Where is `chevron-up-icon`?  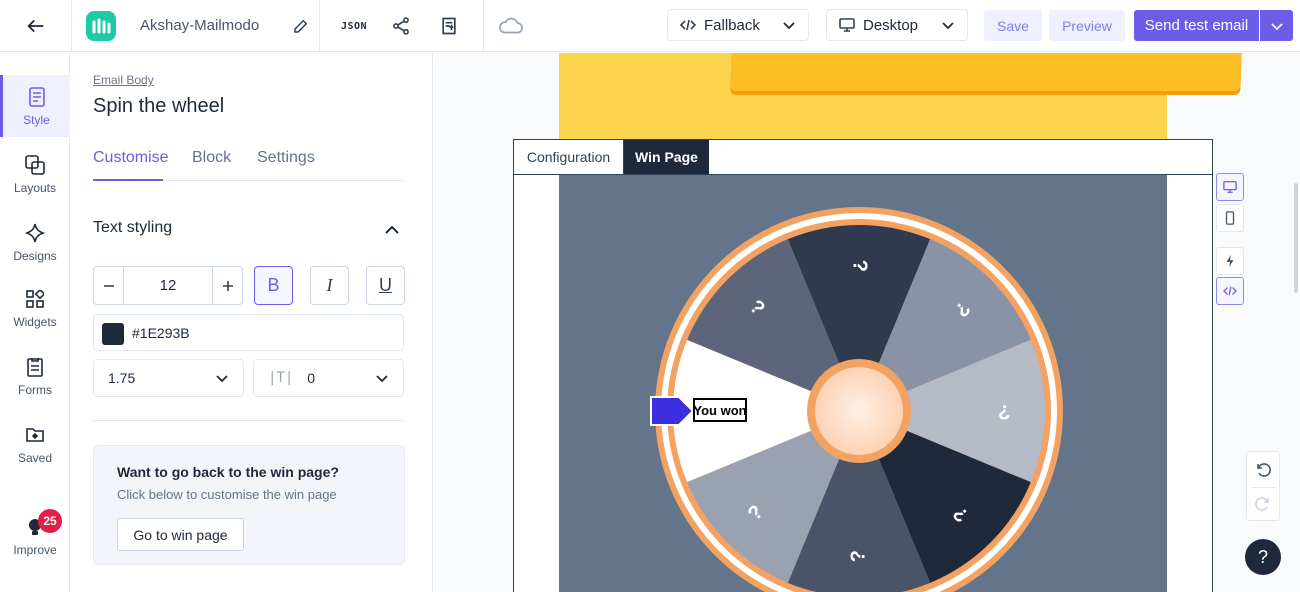
chevron-up-icon is located at coordinates (392, 229).